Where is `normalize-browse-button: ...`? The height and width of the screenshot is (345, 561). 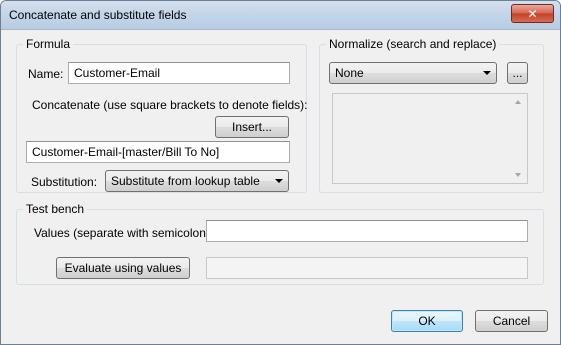 normalize-browse-button: ... is located at coordinates (517, 73).